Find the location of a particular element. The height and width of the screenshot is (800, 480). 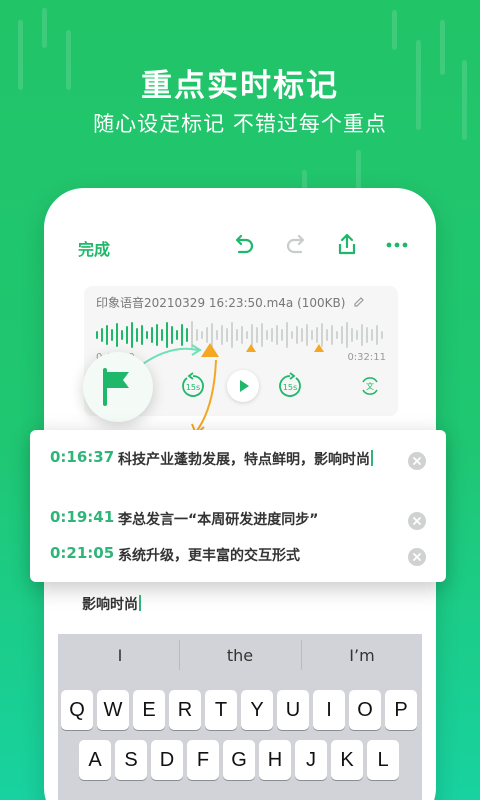

suggestion-item: I is located at coordinates (120, 655).